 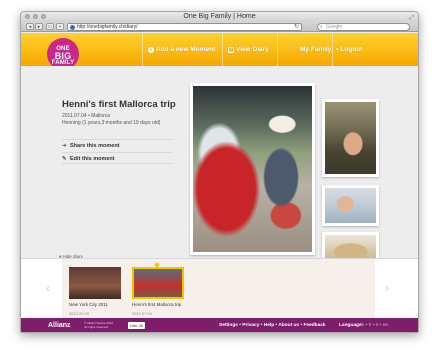 What do you see at coordinates (107, 27) in the screenshot?
I see `address-text: http://onebigfamily.ch/diary/` at bounding box center [107, 27].